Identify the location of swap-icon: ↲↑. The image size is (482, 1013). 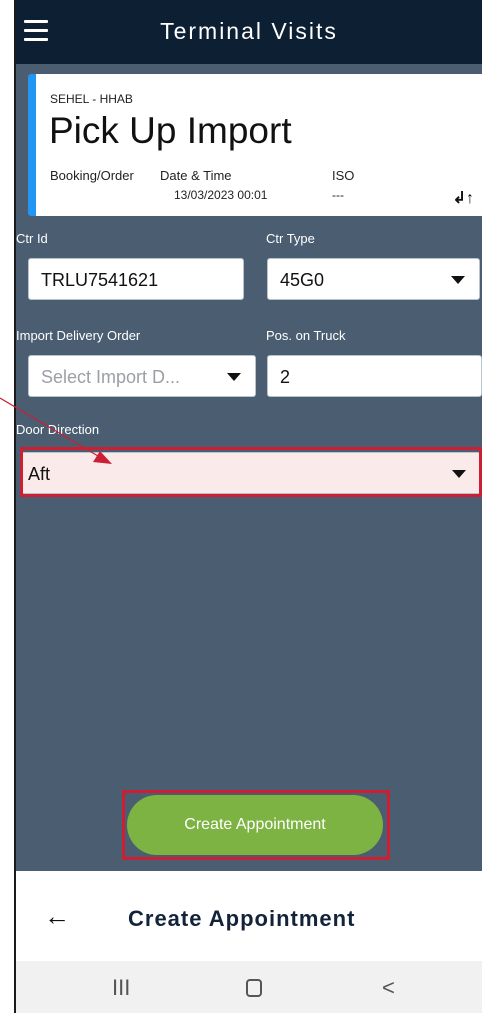
(463, 198).